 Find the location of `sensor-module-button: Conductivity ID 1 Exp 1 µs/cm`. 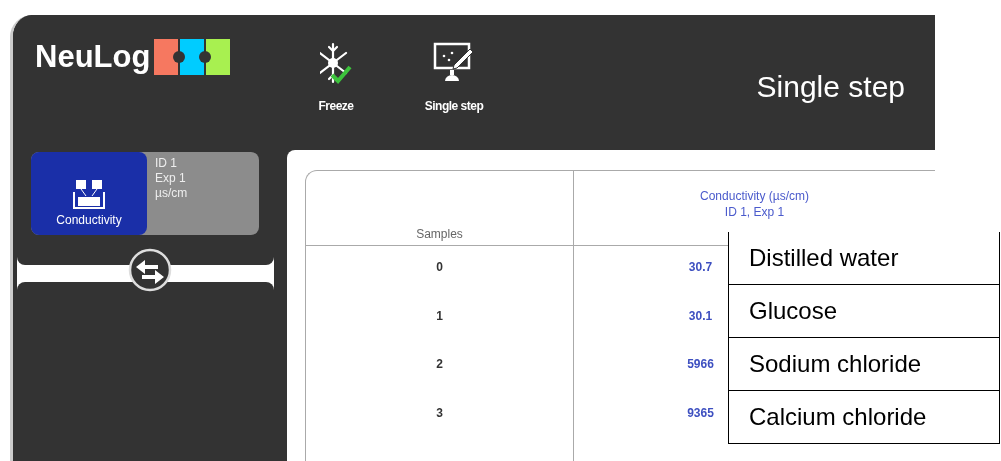

sensor-module-button: Conductivity ID 1 Exp 1 µs/cm is located at coordinates (145, 193).